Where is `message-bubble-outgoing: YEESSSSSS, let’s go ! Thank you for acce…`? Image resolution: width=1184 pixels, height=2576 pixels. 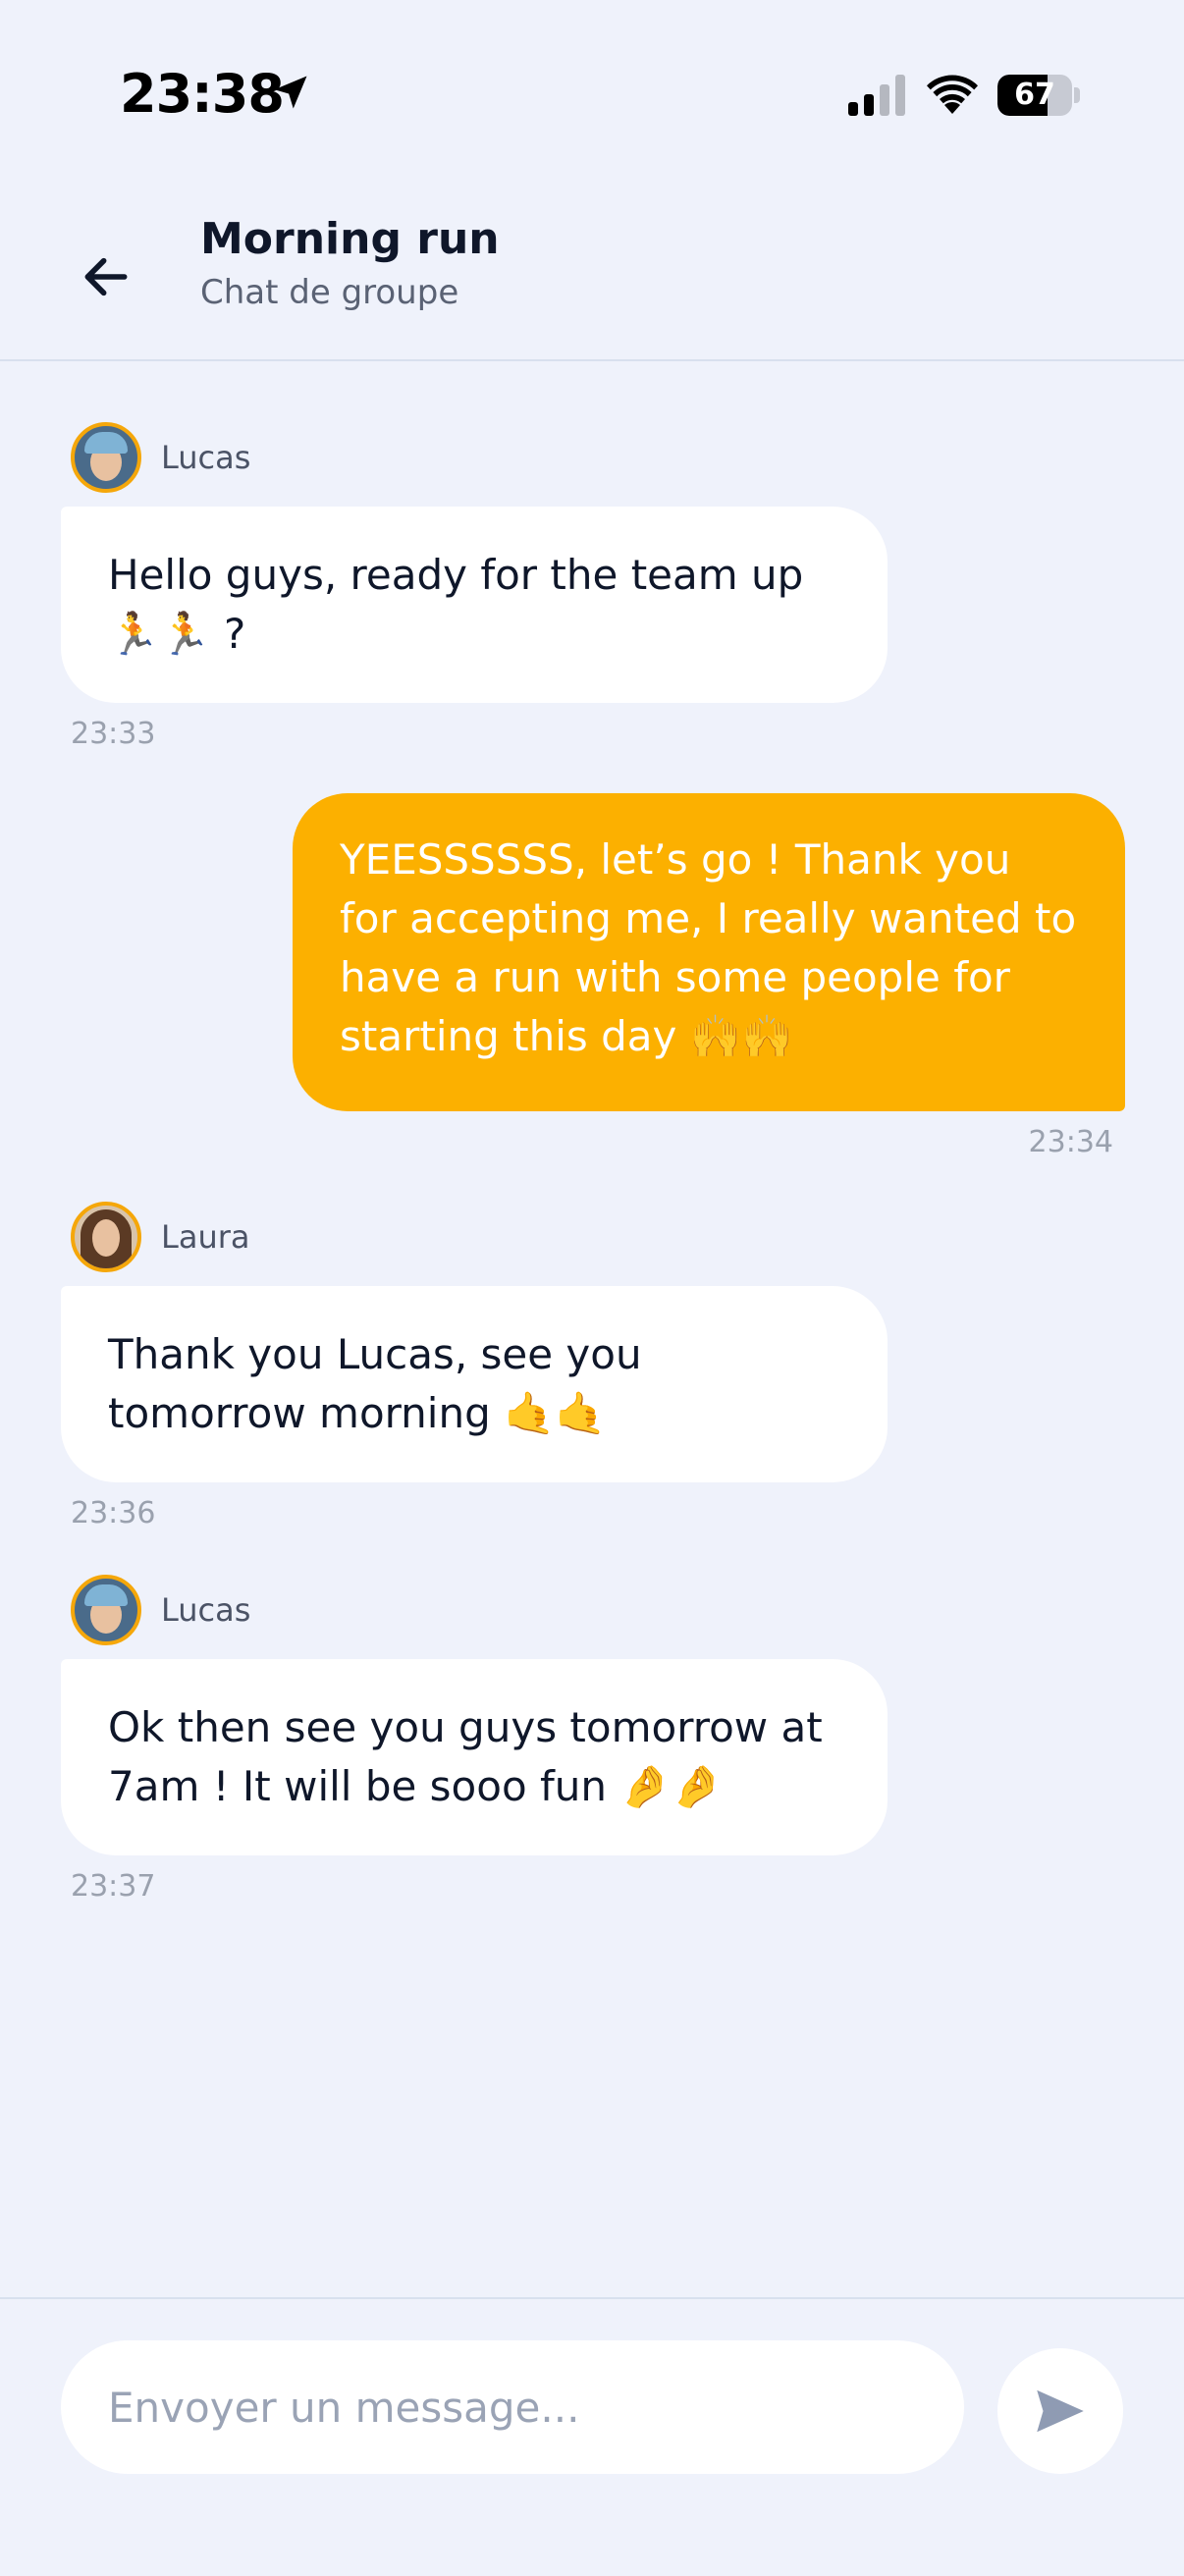 message-bubble-outgoing: YEESSSSSS, let’s go ! Thank you for acce… is located at coordinates (709, 952).